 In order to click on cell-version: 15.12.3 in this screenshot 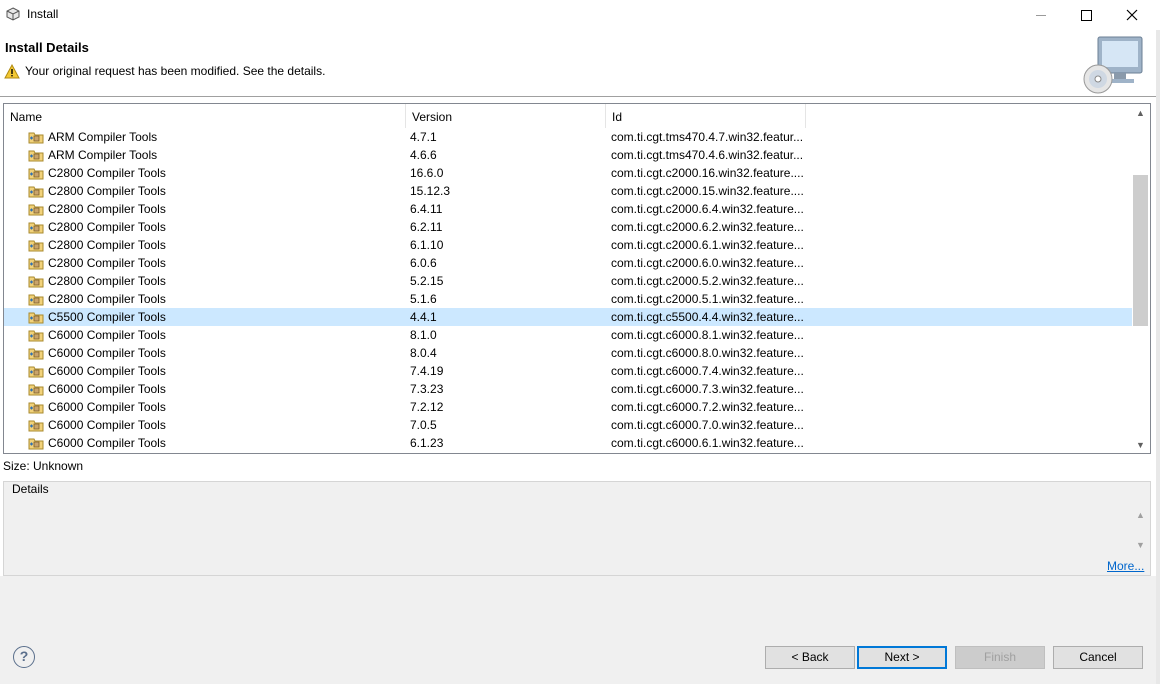, I will do `click(430, 191)`.